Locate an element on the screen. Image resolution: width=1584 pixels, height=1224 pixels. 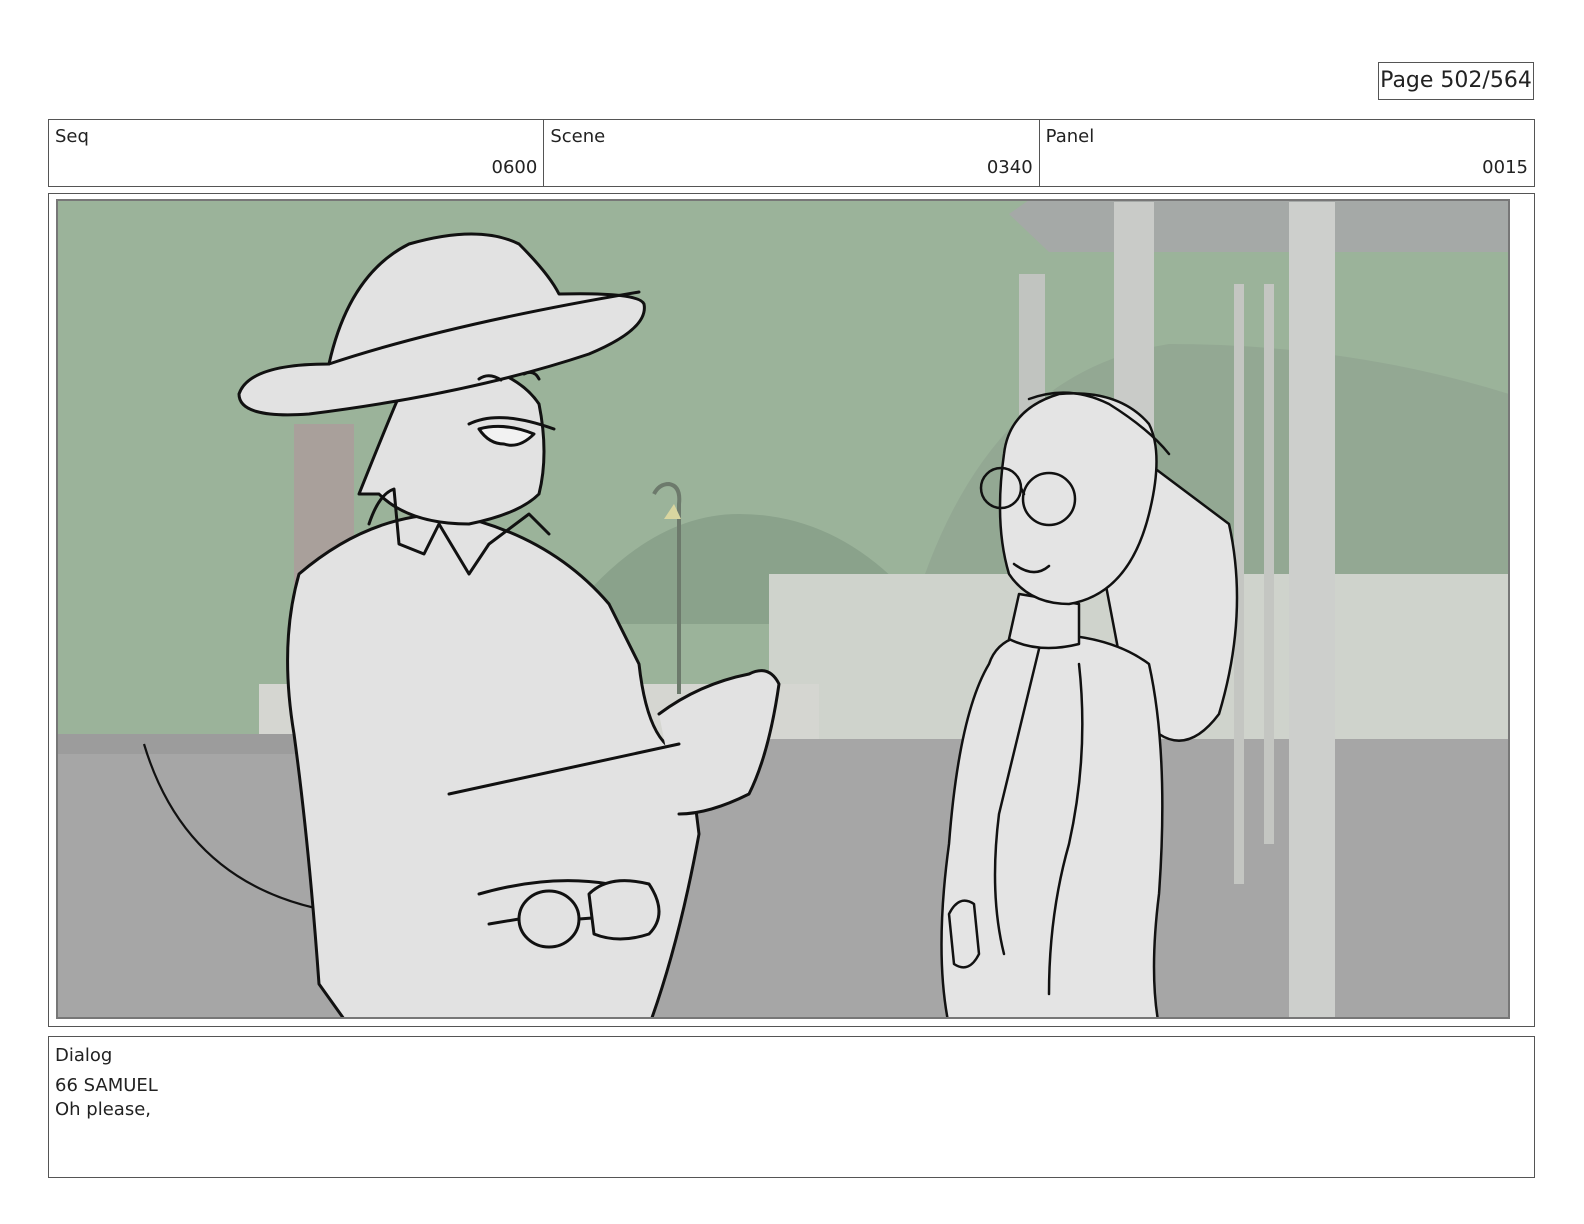
panel-label: Panel is located at coordinates (1070, 136).